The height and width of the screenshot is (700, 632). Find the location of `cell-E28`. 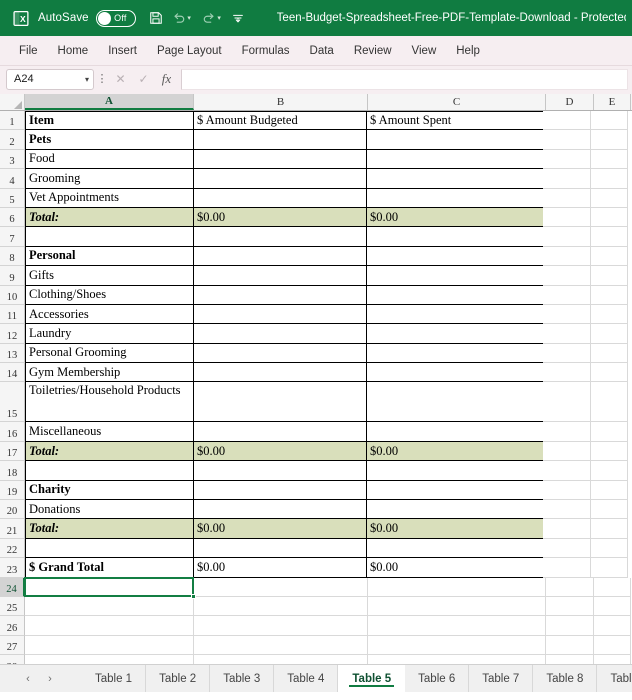

cell-E28 is located at coordinates (612, 659).